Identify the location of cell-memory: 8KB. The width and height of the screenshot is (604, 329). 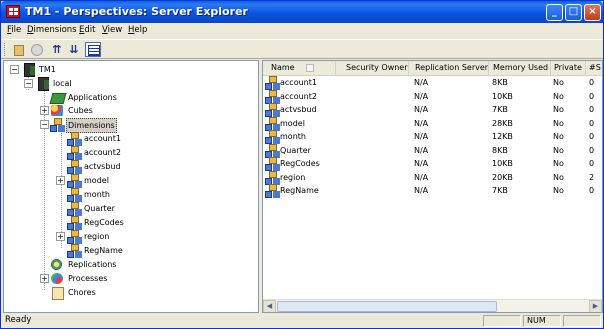
(500, 82).